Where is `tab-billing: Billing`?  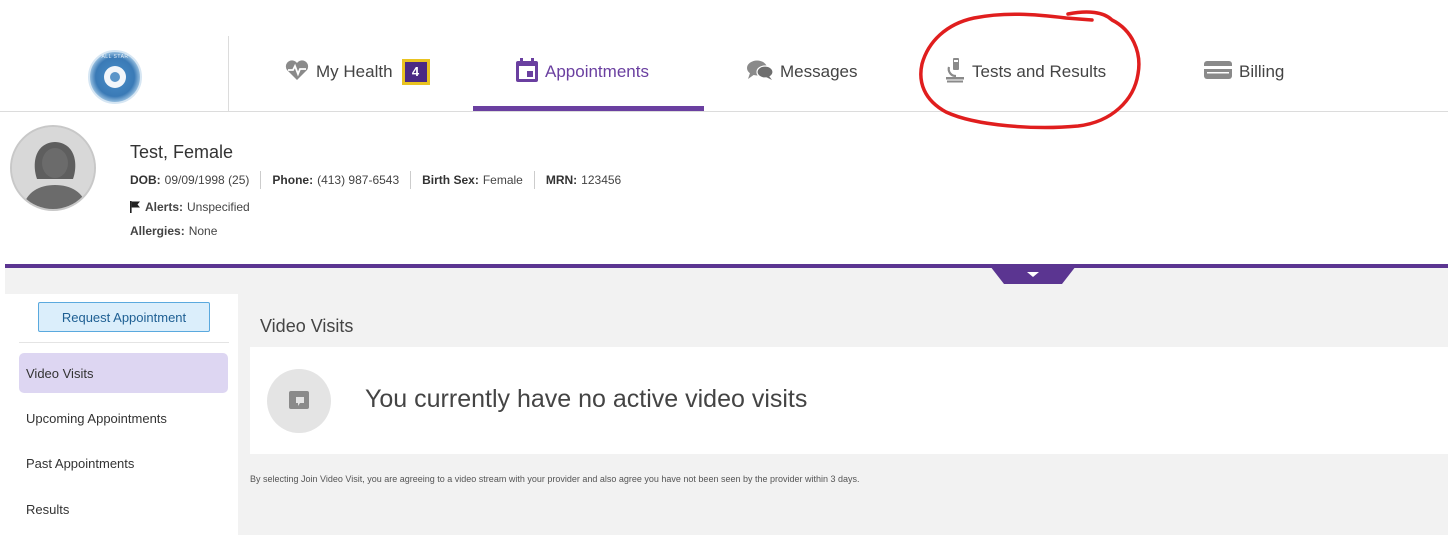
tab-billing: Billing is located at coordinates (1243, 72).